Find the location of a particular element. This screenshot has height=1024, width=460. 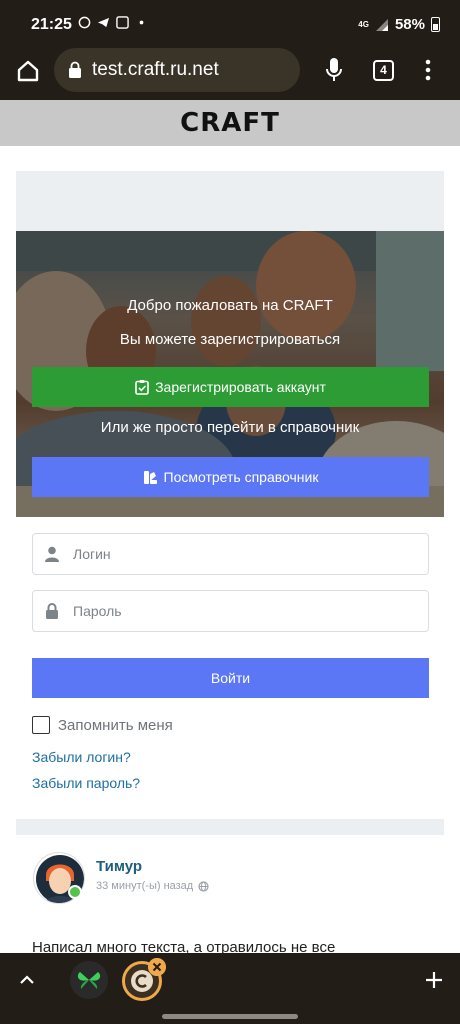

hero-or-text: Или же просто перейти в справочник is located at coordinates (230, 427).